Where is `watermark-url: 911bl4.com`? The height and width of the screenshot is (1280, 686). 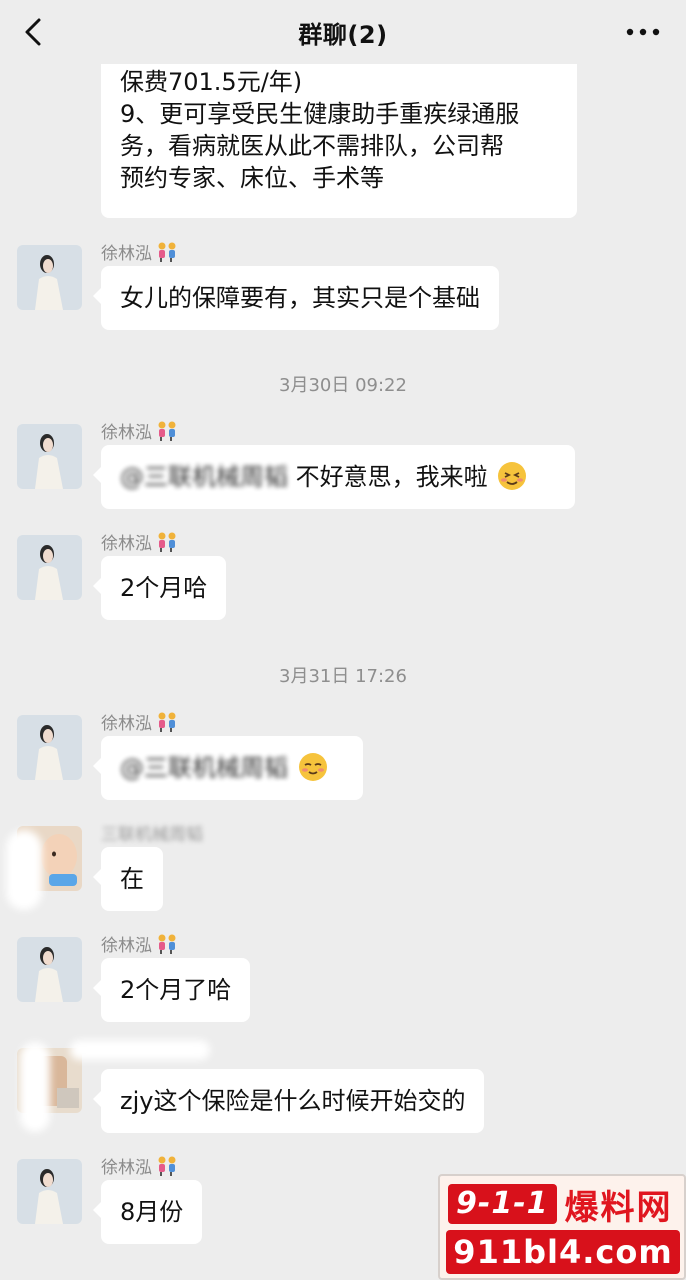
watermark-url: 911bl4.com is located at coordinates (563, 1252).